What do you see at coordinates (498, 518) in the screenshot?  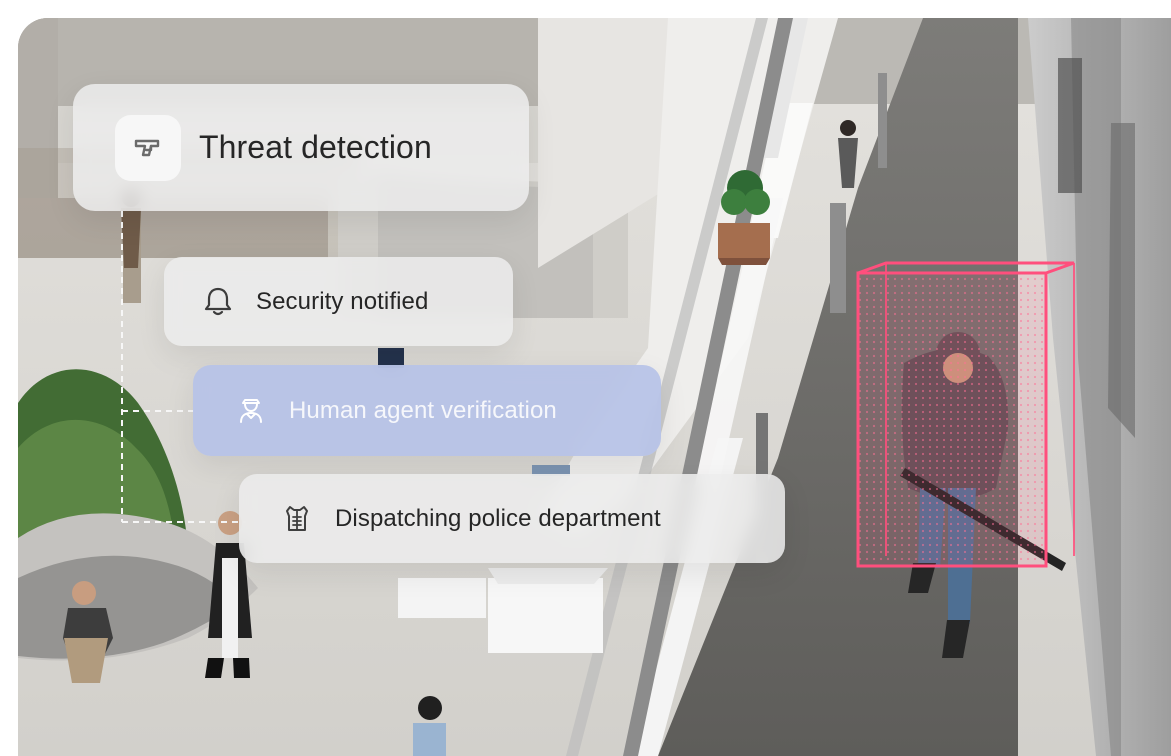 I see `dispatching-police-department-label: Dispatching police department` at bounding box center [498, 518].